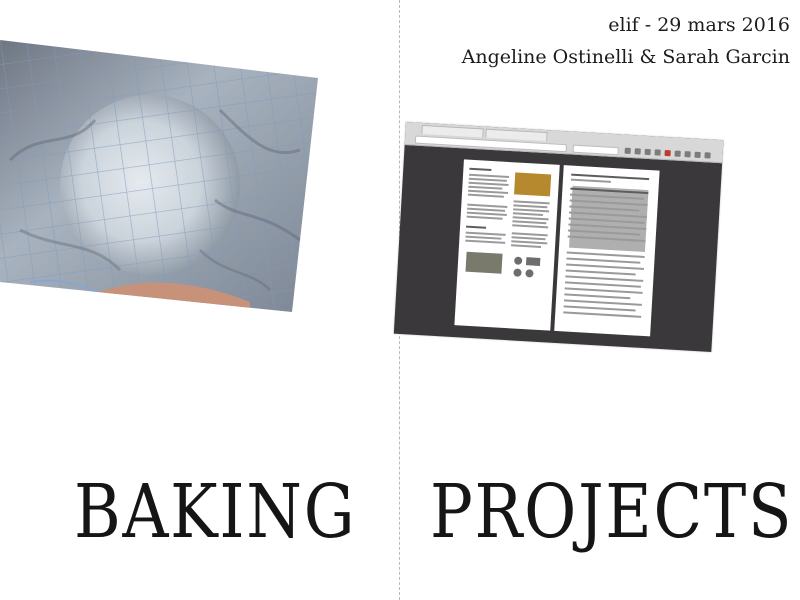 This screenshot has width=800, height=600. Describe the element at coordinates (215, 512) in the screenshot. I see `title-word-baking: BAKING` at that location.